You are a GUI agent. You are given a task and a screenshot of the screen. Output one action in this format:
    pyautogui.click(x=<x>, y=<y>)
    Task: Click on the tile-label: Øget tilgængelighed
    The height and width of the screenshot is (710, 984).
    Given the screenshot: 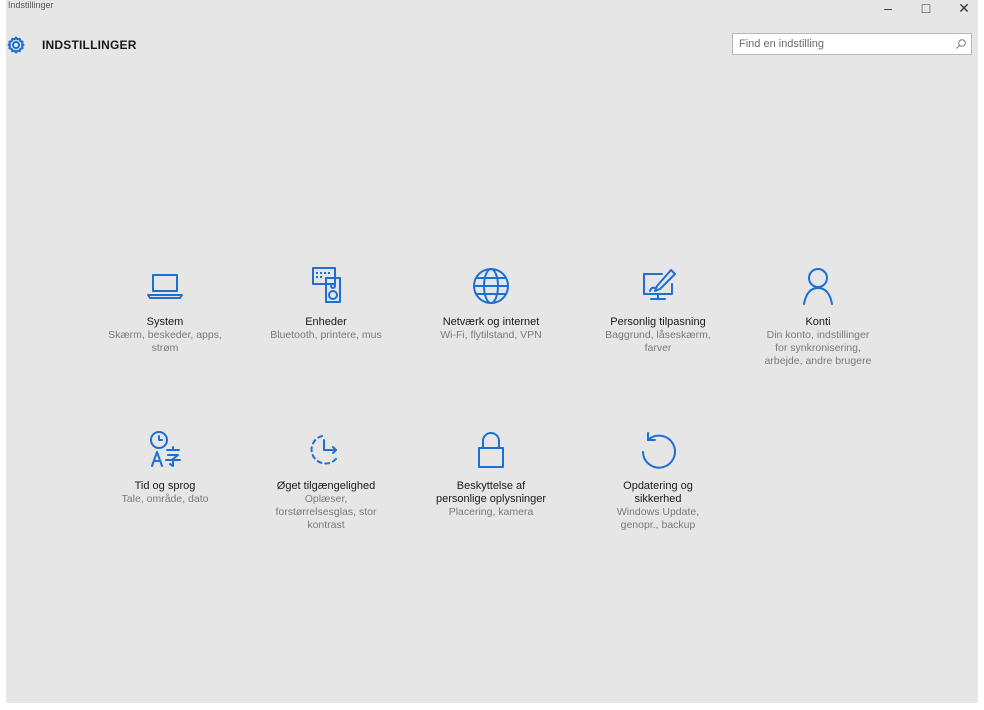 What is the action you would take?
    pyautogui.click(x=326, y=486)
    